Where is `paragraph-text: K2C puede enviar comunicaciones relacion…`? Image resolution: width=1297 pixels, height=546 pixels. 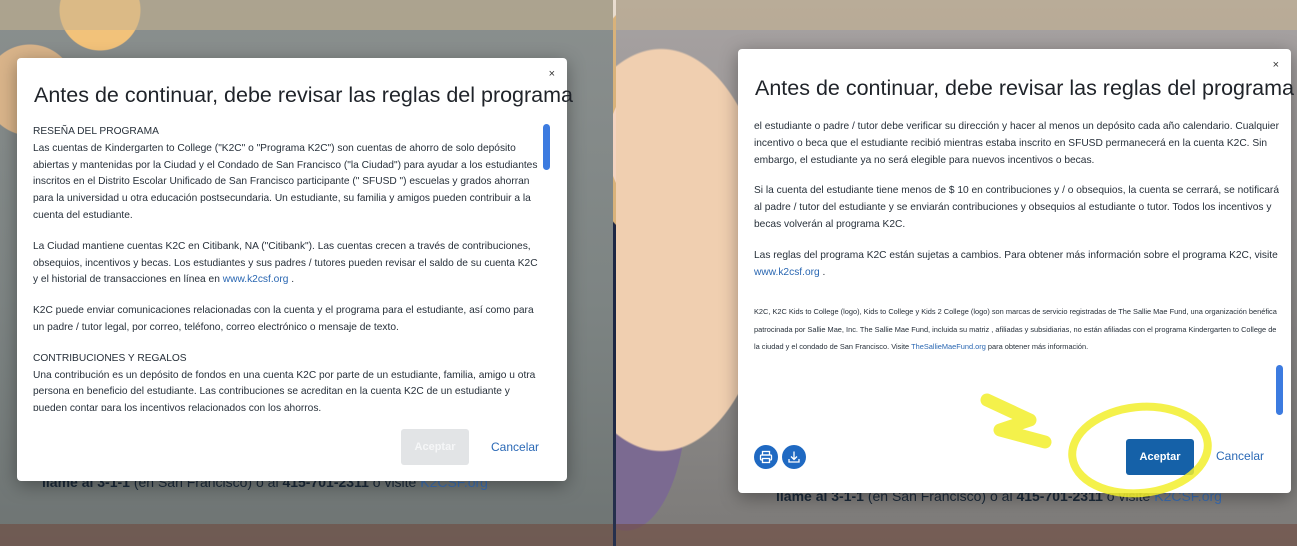 paragraph-text: K2C puede enviar comunicaciones relacion… is located at coordinates (283, 319).